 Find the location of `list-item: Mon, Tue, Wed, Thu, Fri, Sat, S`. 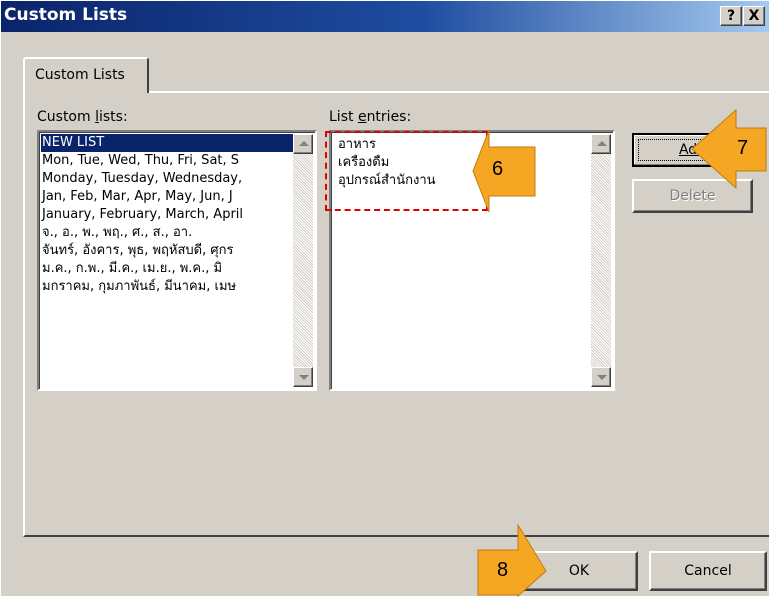

list-item: Mon, Tue, Wed, Thu, Fri, Sat, S is located at coordinates (167, 161).